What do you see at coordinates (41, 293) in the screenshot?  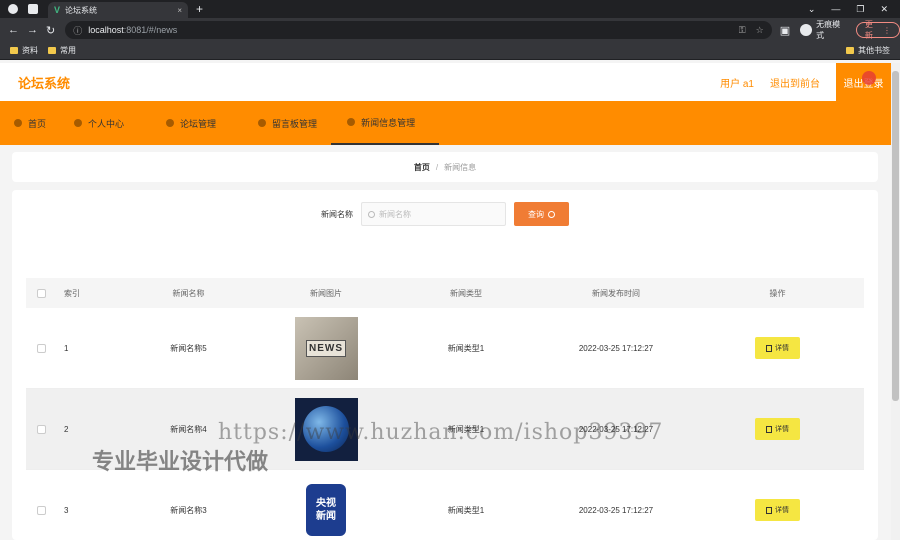 I see `select-all-checkbox` at bounding box center [41, 293].